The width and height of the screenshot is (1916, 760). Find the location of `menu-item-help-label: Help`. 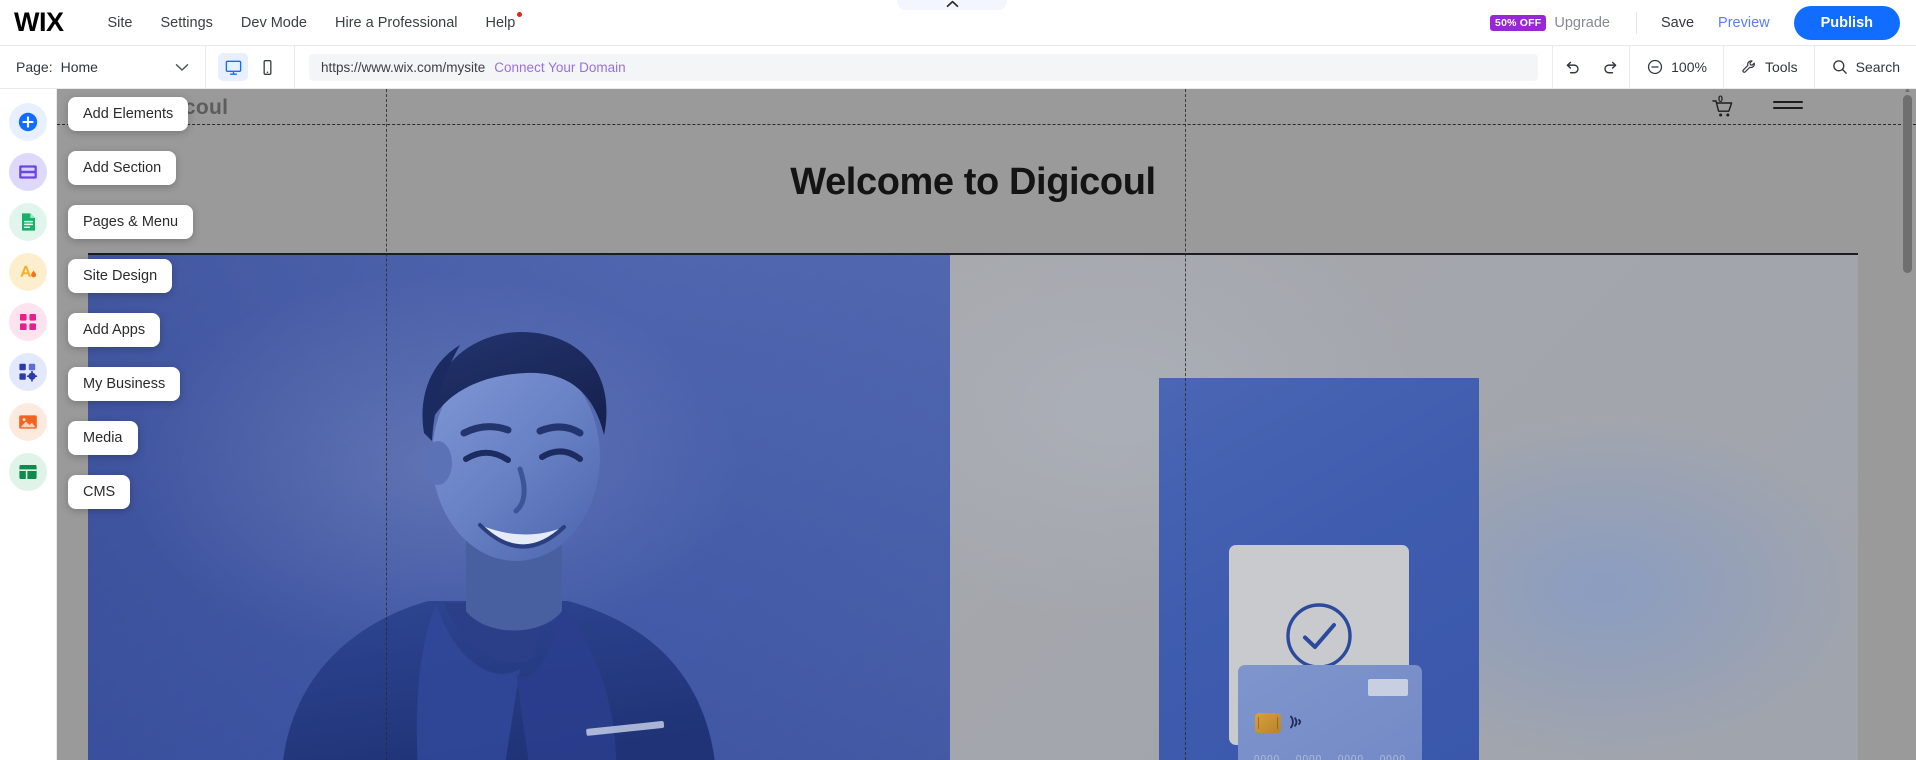

menu-item-help-label: Help is located at coordinates (500, 22).